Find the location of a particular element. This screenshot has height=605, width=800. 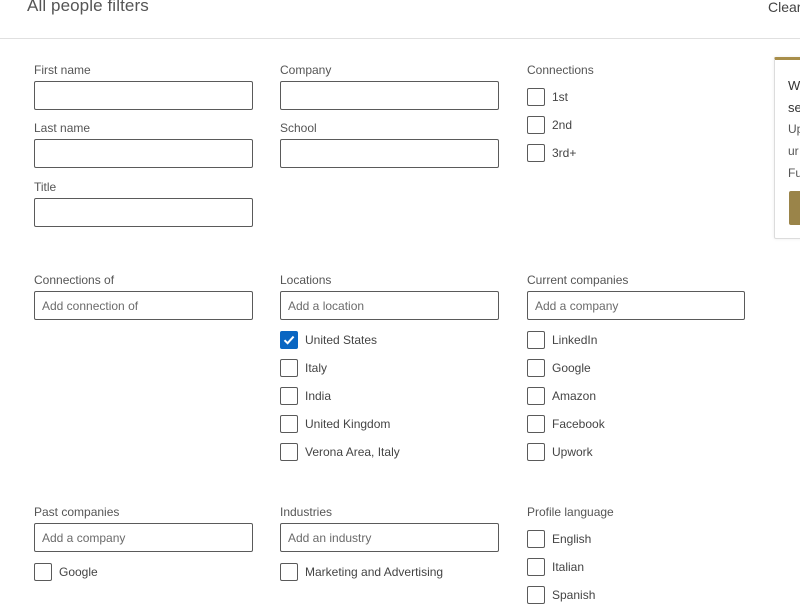

current-company-option: Upwork is located at coordinates (637, 452).